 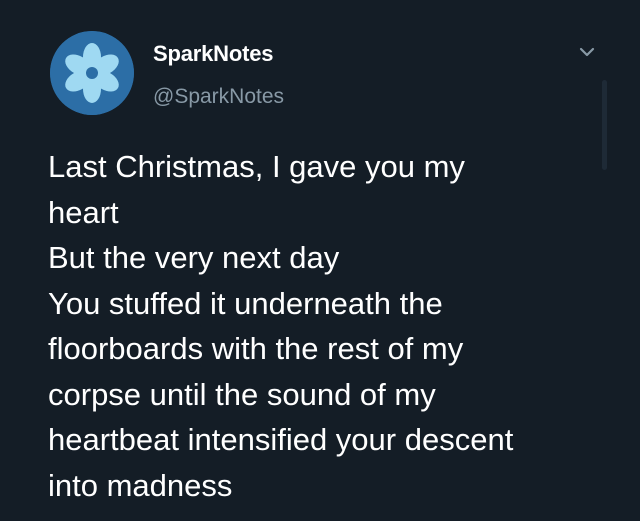 What do you see at coordinates (245, 303) in the screenshot?
I see `tweet-line: You stuffed it underneath the` at bounding box center [245, 303].